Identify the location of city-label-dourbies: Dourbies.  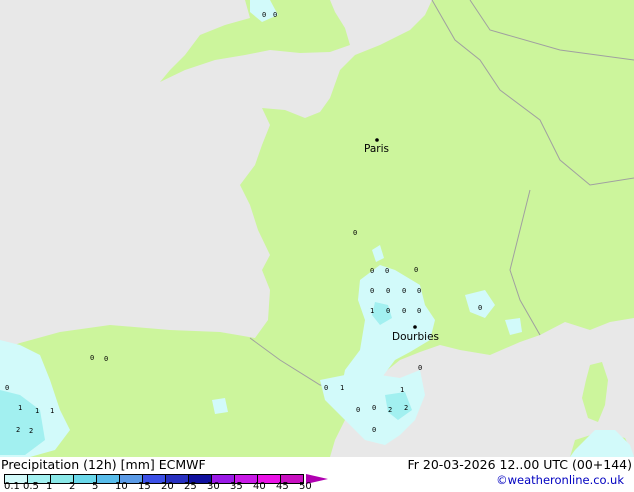
(415, 337).